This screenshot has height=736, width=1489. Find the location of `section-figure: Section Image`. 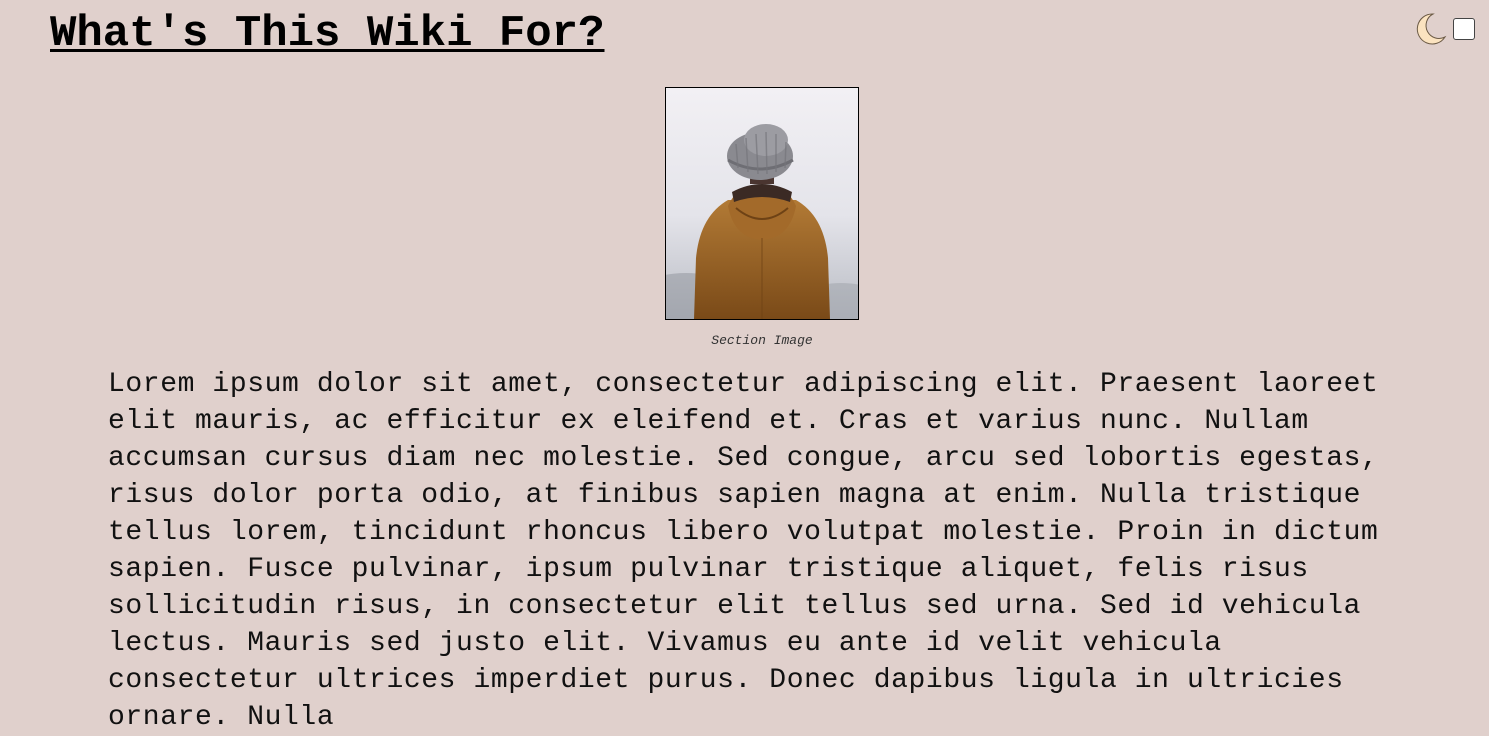

section-figure: Section Image is located at coordinates (762, 217).